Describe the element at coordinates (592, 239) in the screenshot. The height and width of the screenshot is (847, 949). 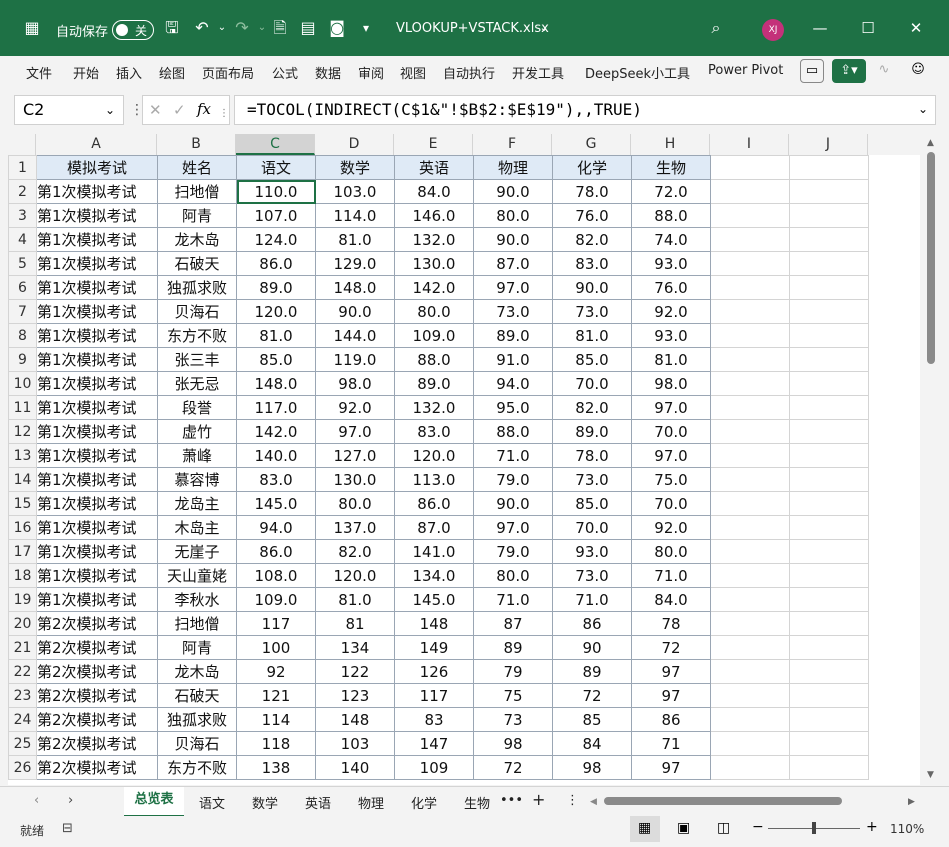
I see `data-cell: 82.0` at that location.